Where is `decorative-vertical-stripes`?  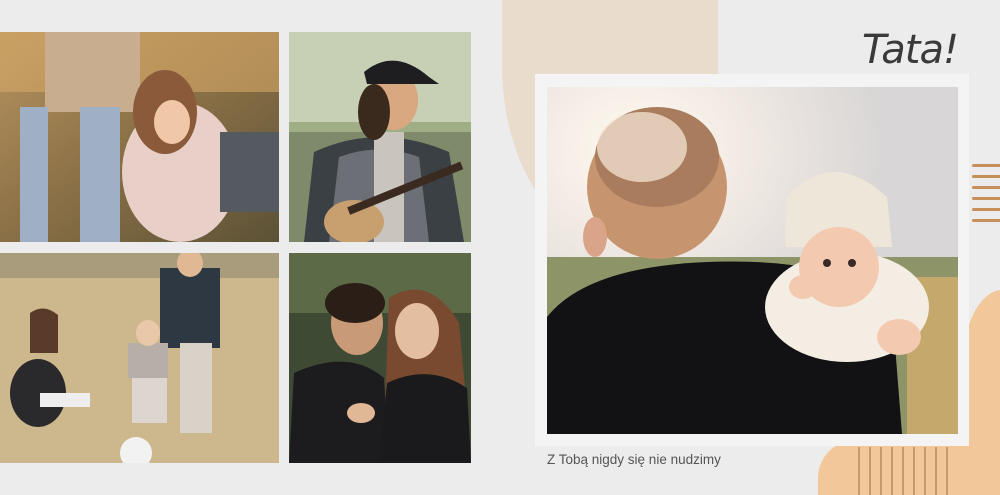
decorative-vertical-stripes is located at coordinates (904, 471).